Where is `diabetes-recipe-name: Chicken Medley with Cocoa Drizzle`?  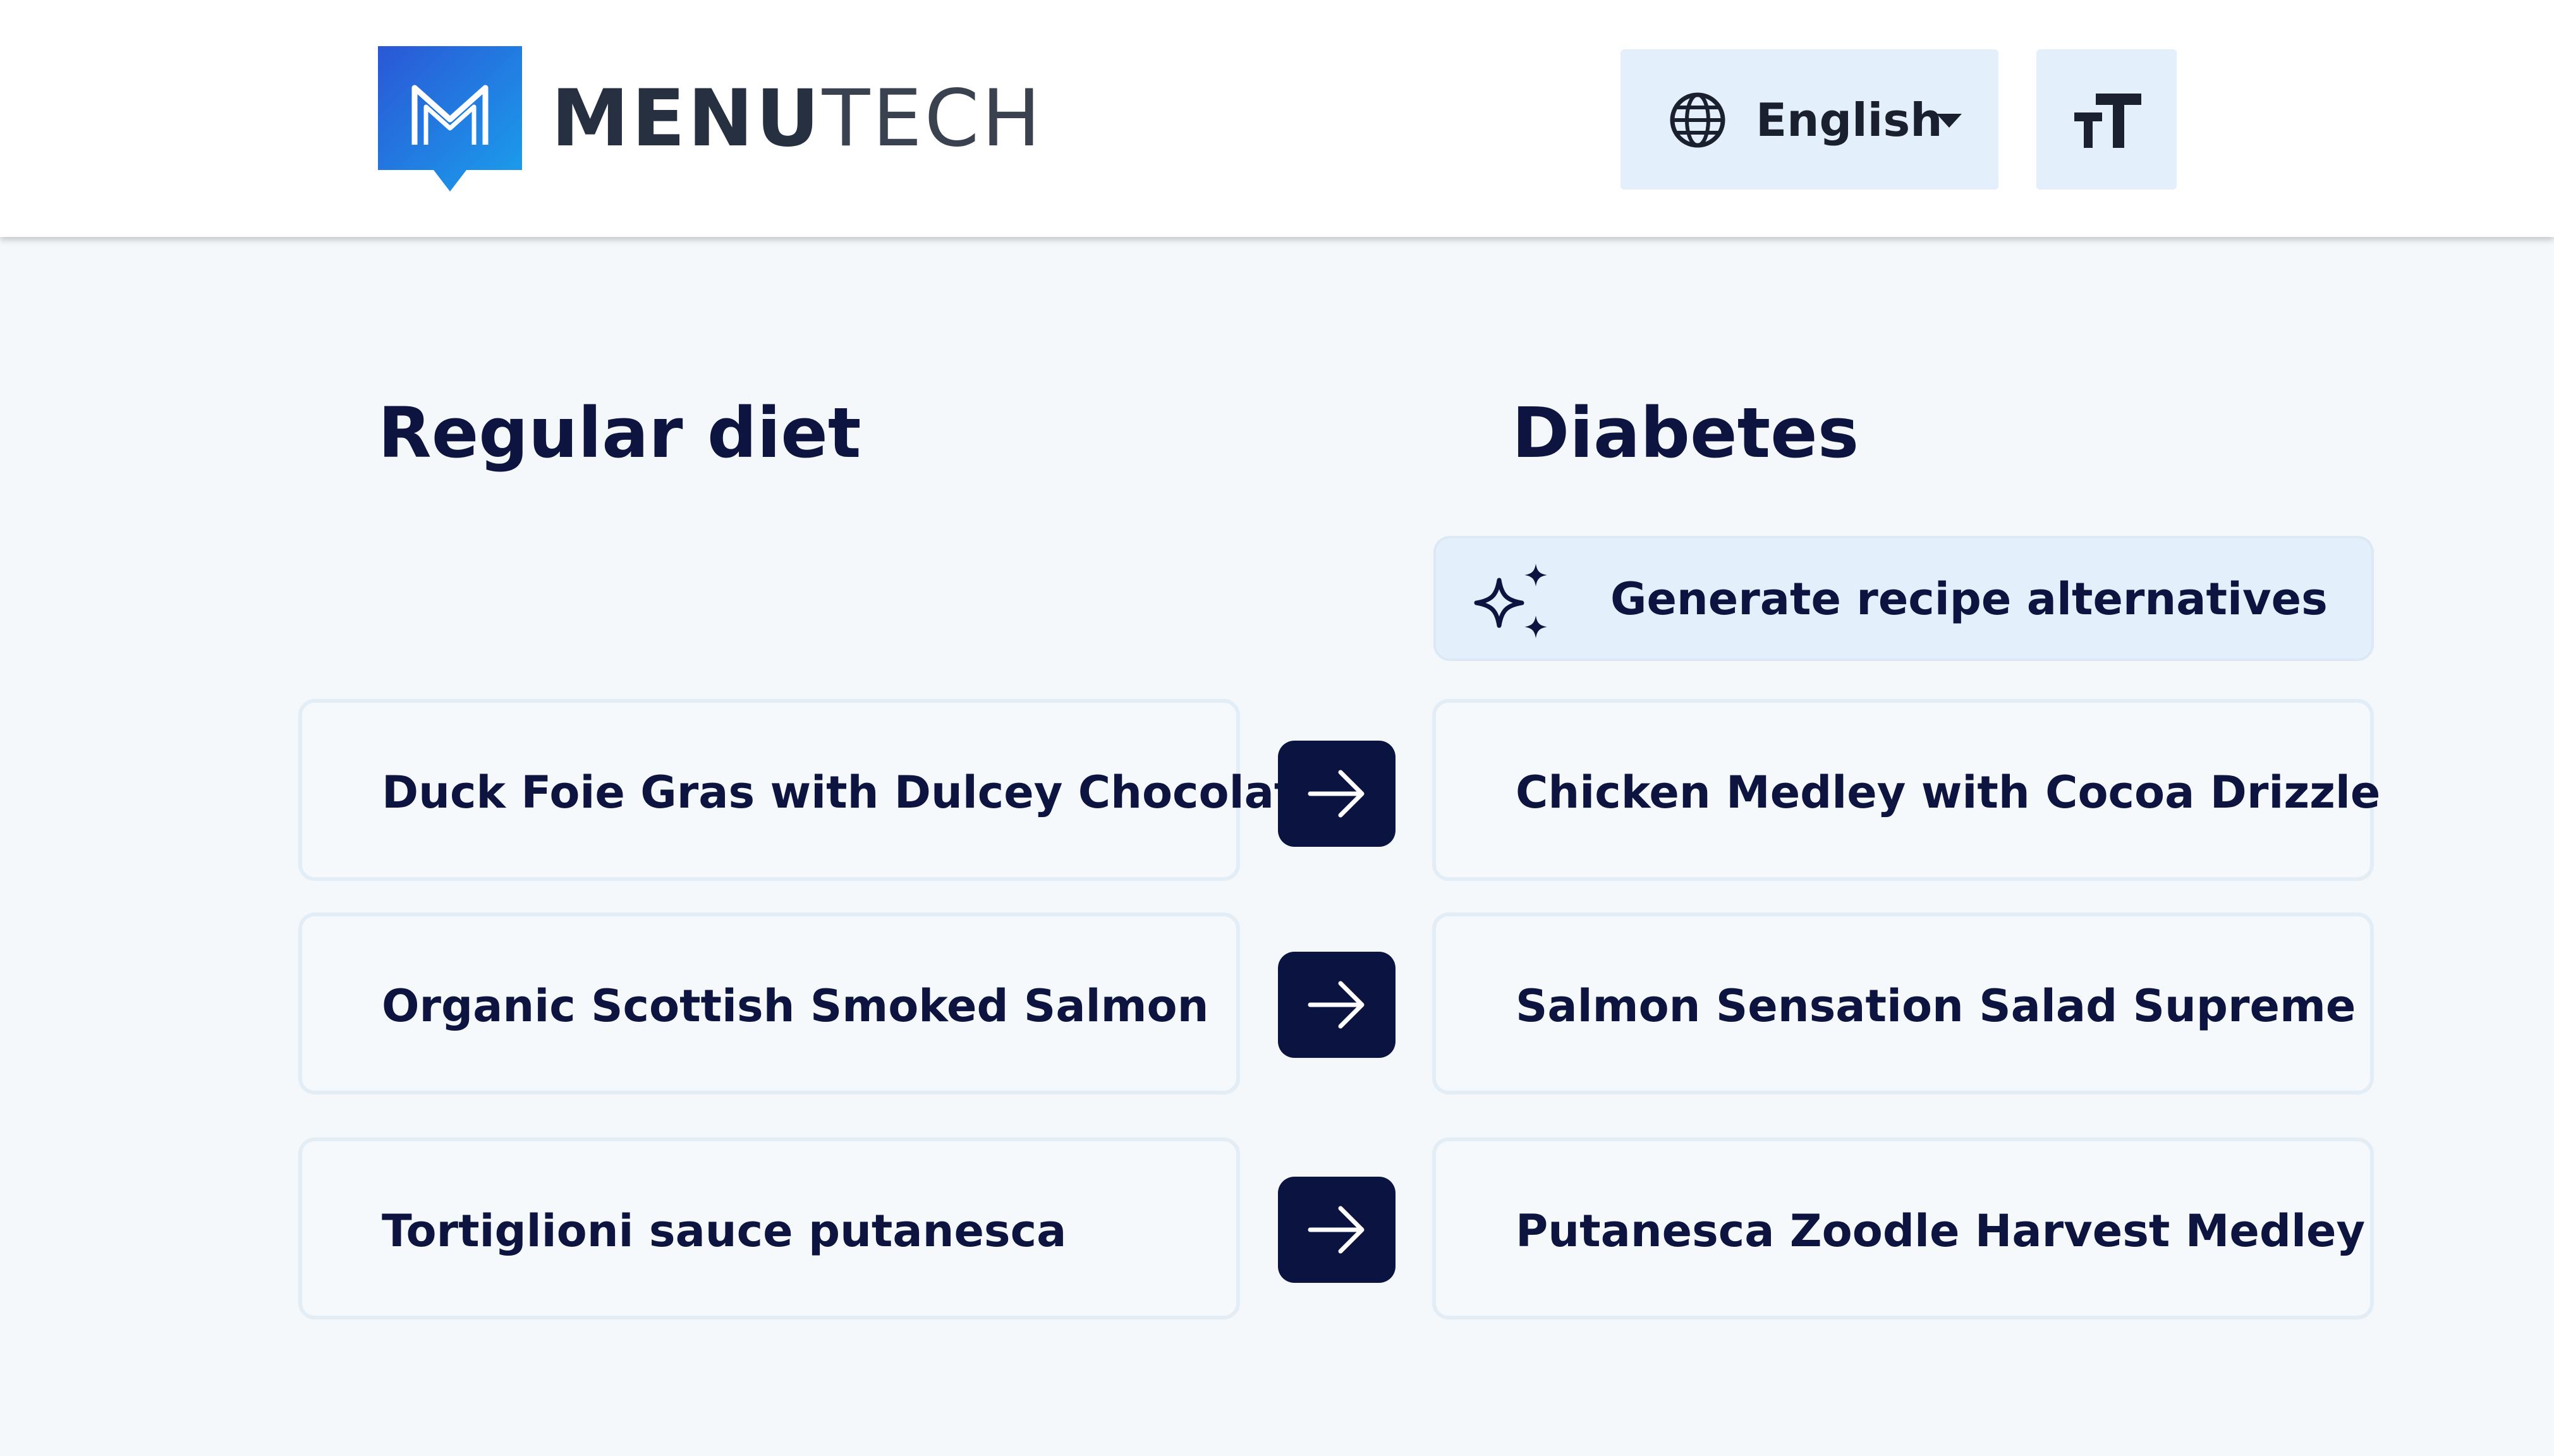 diabetes-recipe-name: Chicken Medley with Cocoa Drizzle is located at coordinates (1949, 792).